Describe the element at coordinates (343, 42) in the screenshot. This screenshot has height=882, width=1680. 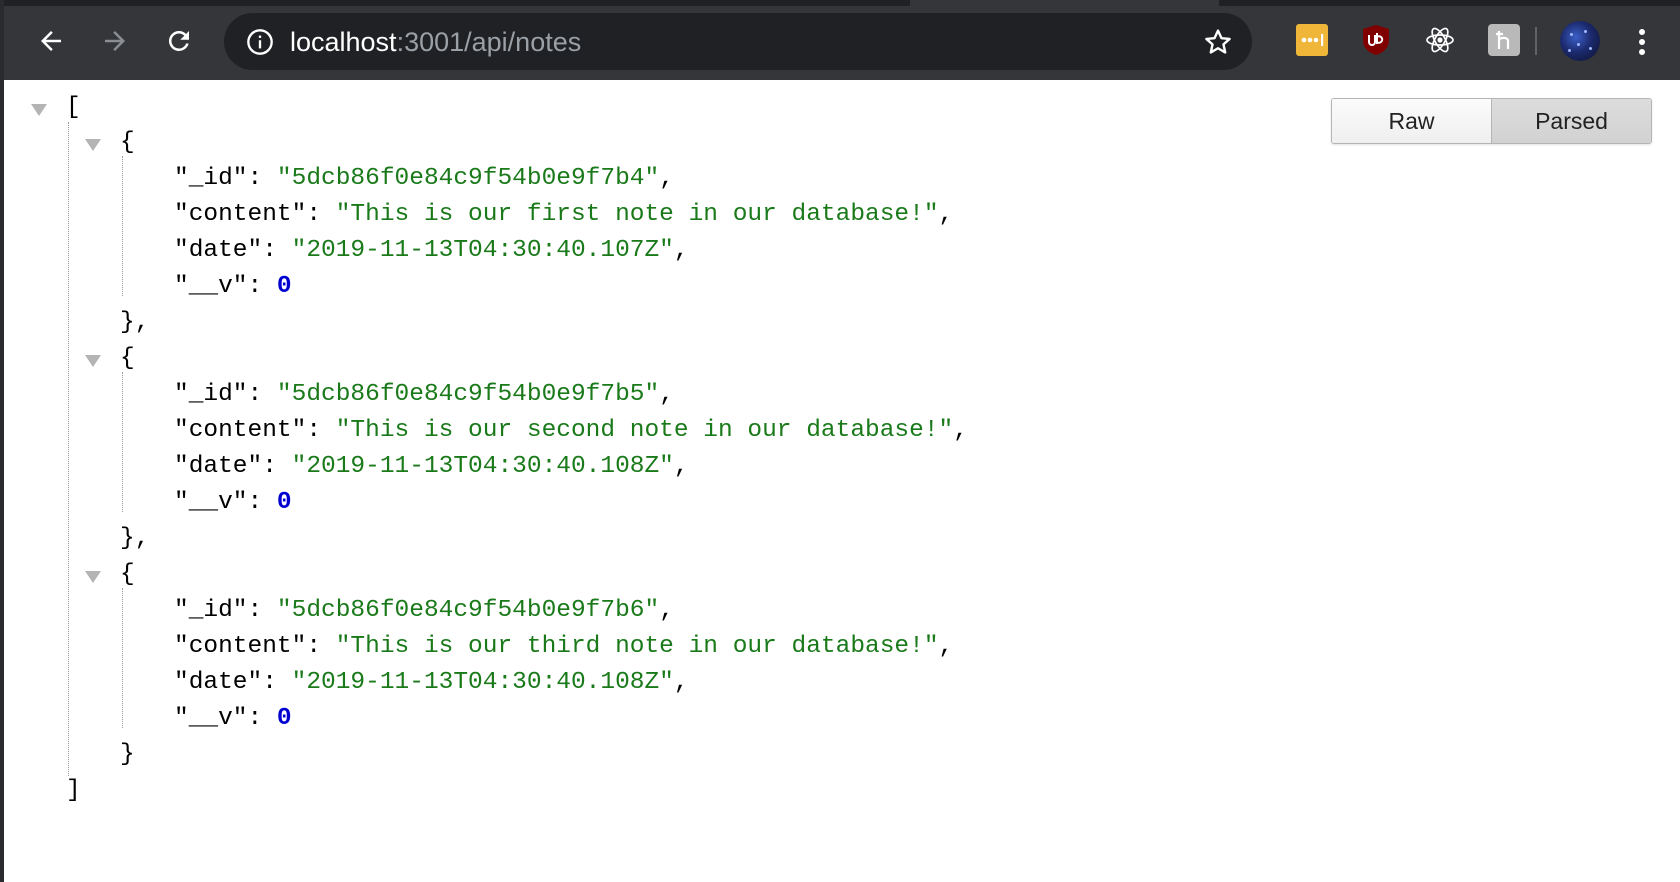
I see `url-host: localhost` at that location.